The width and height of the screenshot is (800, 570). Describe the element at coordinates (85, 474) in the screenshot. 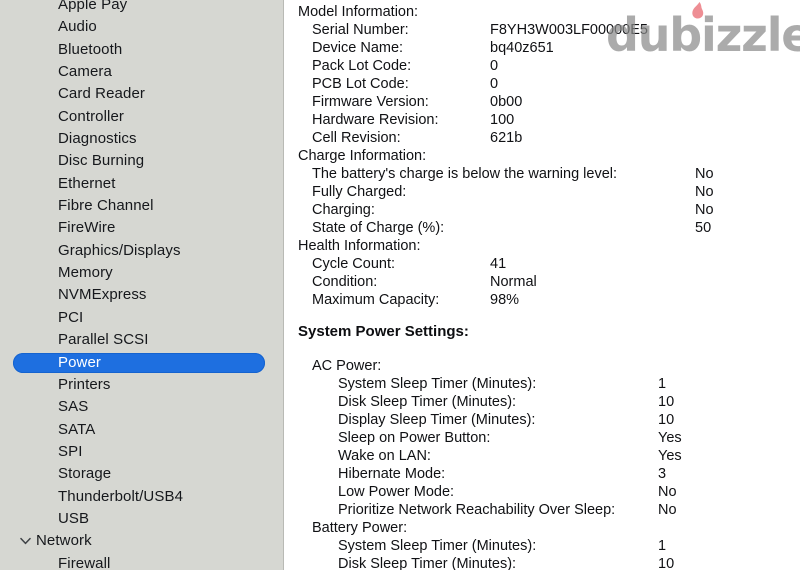

I see `sidebar-item-label: Storage` at that location.